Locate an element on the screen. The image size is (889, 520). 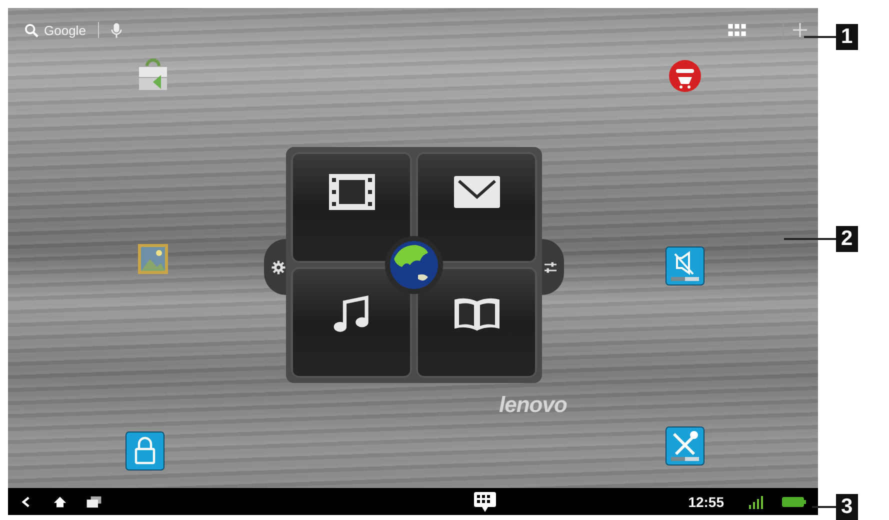
tools-toggle-icon is located at coordinates (685, 446).